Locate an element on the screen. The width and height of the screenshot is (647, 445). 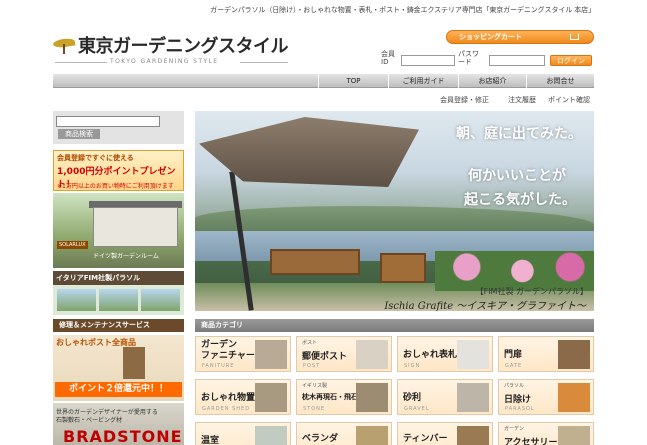
nav-guide: ご利用ガイド is located at coordinates (423, 81).